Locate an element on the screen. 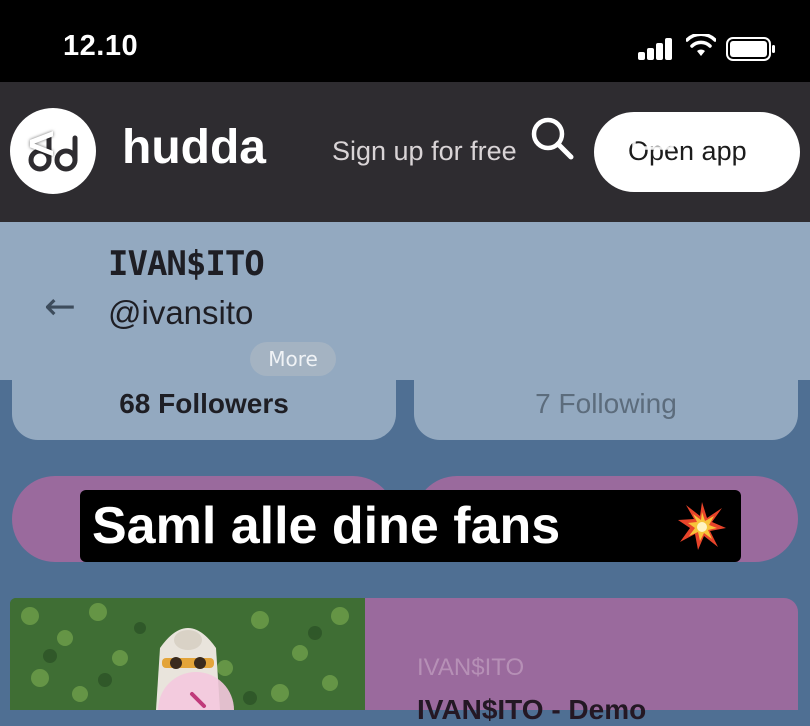 The height and width of the screenshot is (726, 810). release-card: IVAN$ITO IVAN$ITO - Demo is located at coordinates (581, 661).